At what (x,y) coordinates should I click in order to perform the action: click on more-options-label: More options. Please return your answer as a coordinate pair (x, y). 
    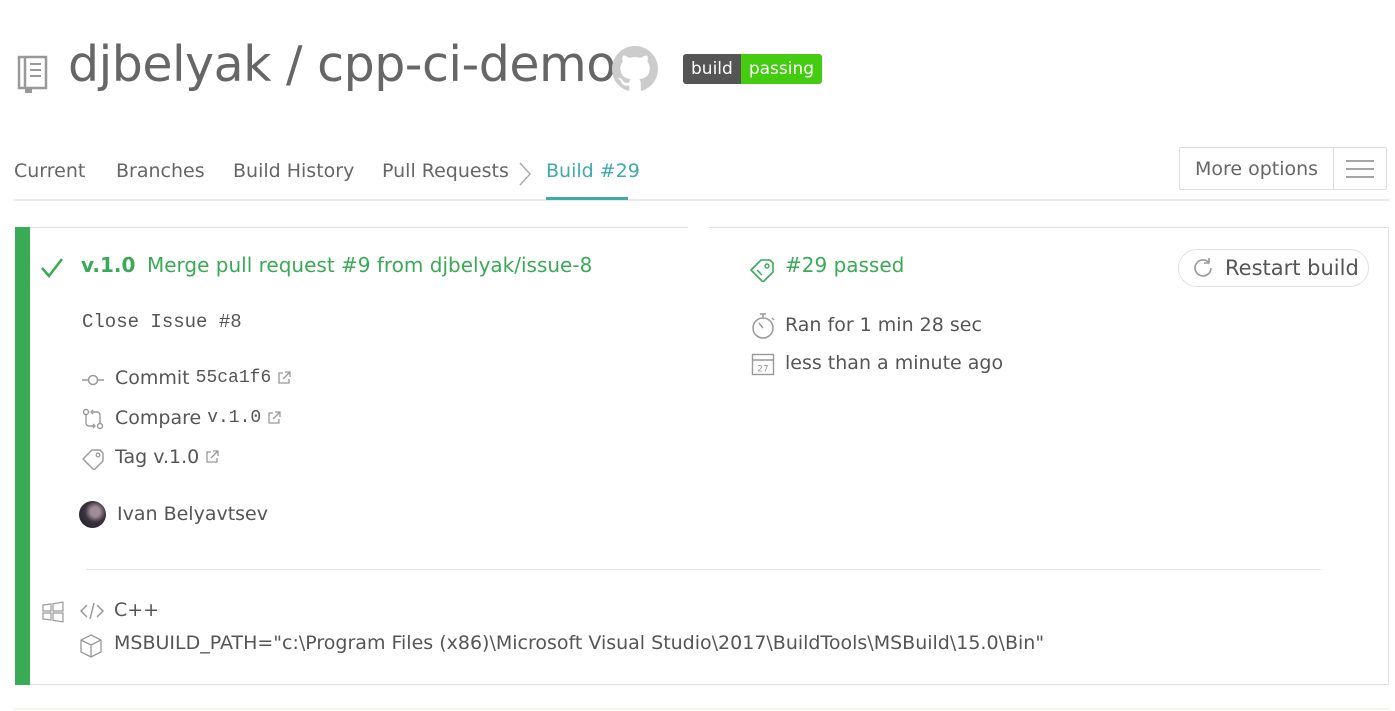
    Looking at the image, I should click on (1257, 168).